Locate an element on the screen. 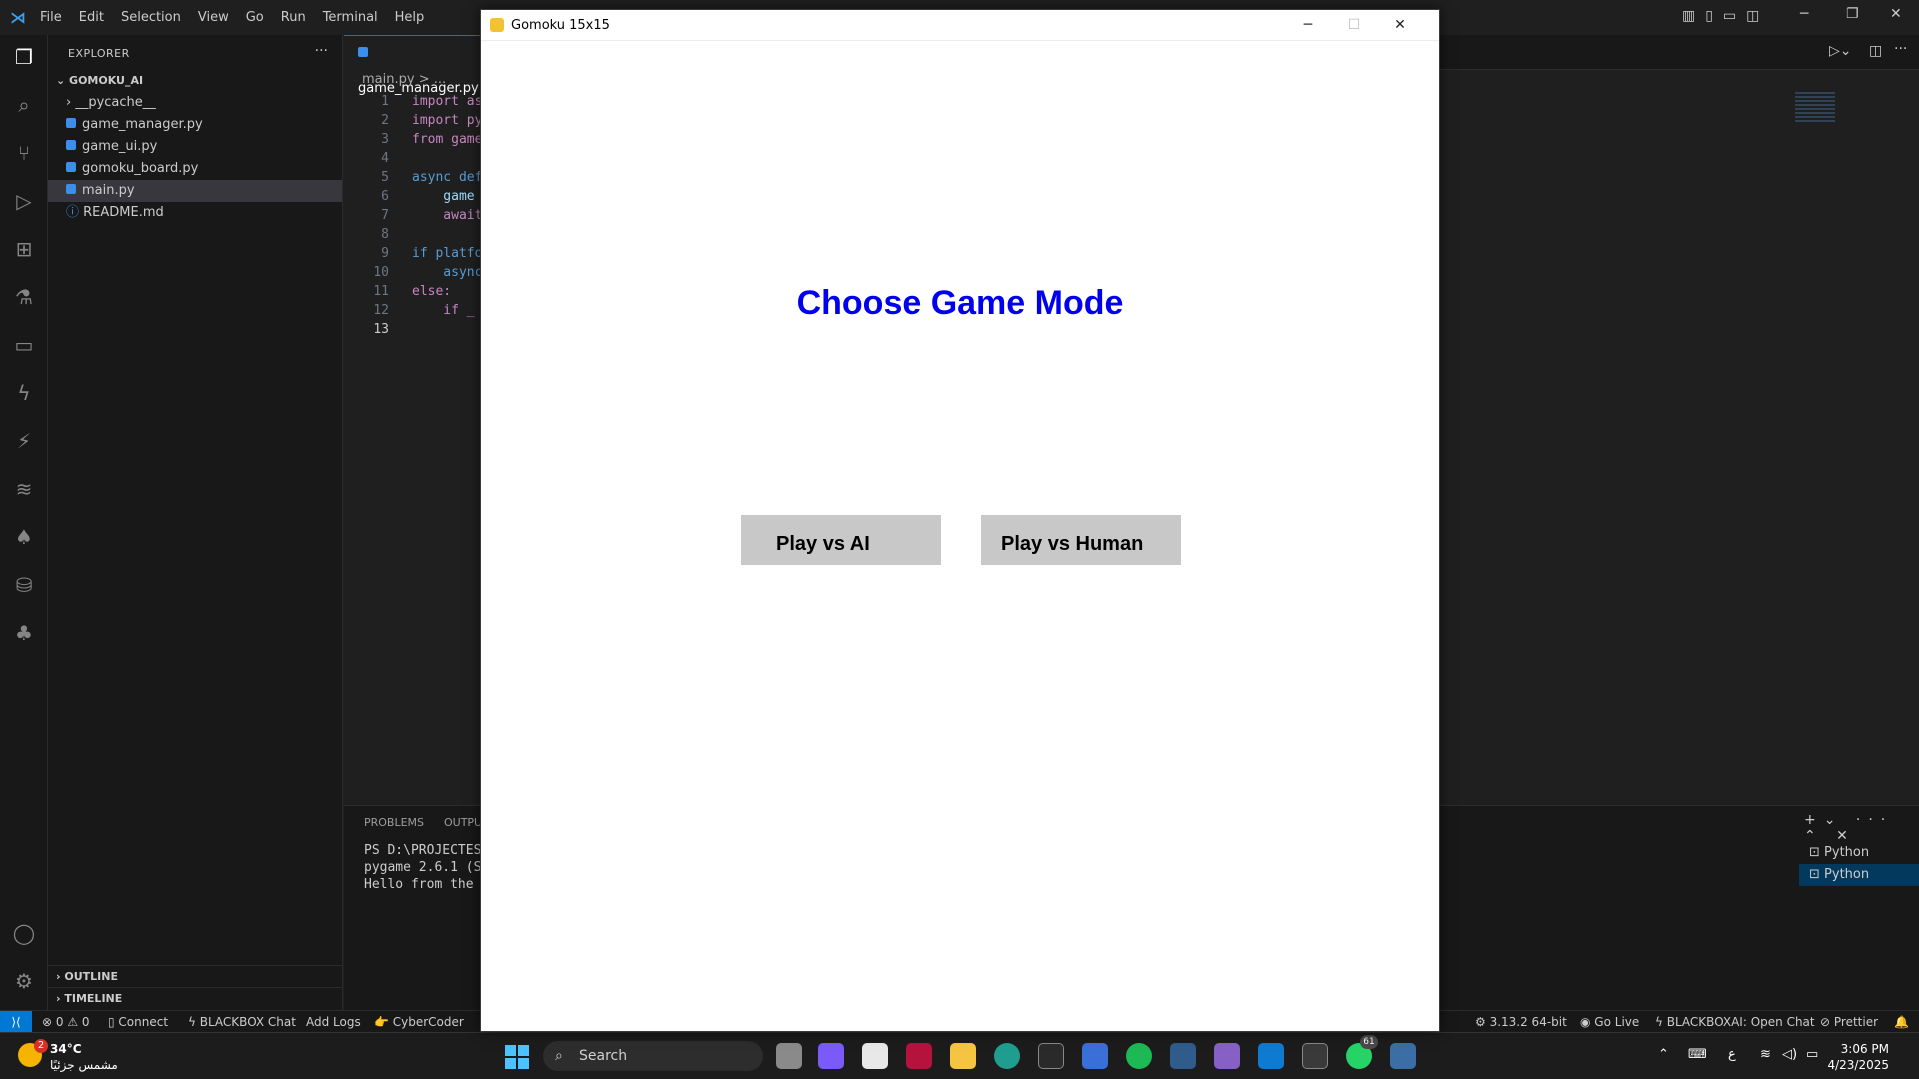  remote-explorer-icon: ▭ is located at coordinates (24, 345).